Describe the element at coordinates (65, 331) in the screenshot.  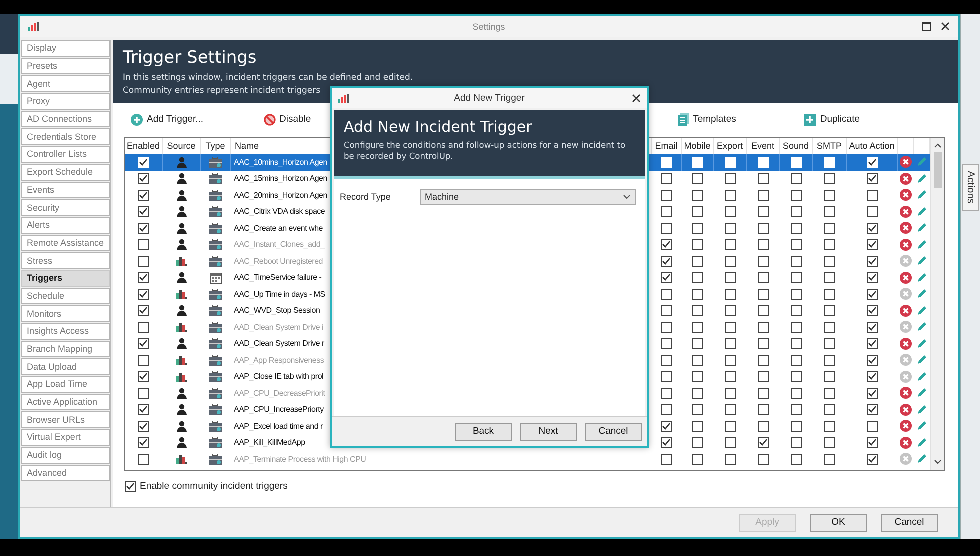
I see `sidebar-item: Insights Access` at that location.